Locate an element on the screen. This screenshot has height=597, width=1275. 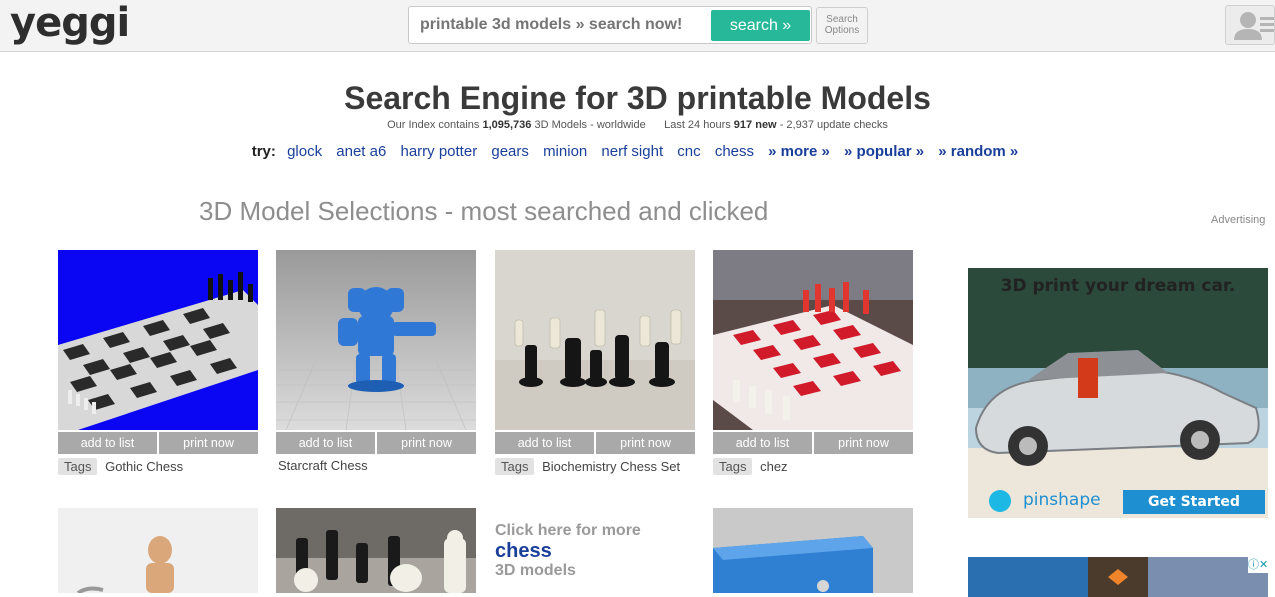
popular-link: » popular » is located at coordinates (884, 151).